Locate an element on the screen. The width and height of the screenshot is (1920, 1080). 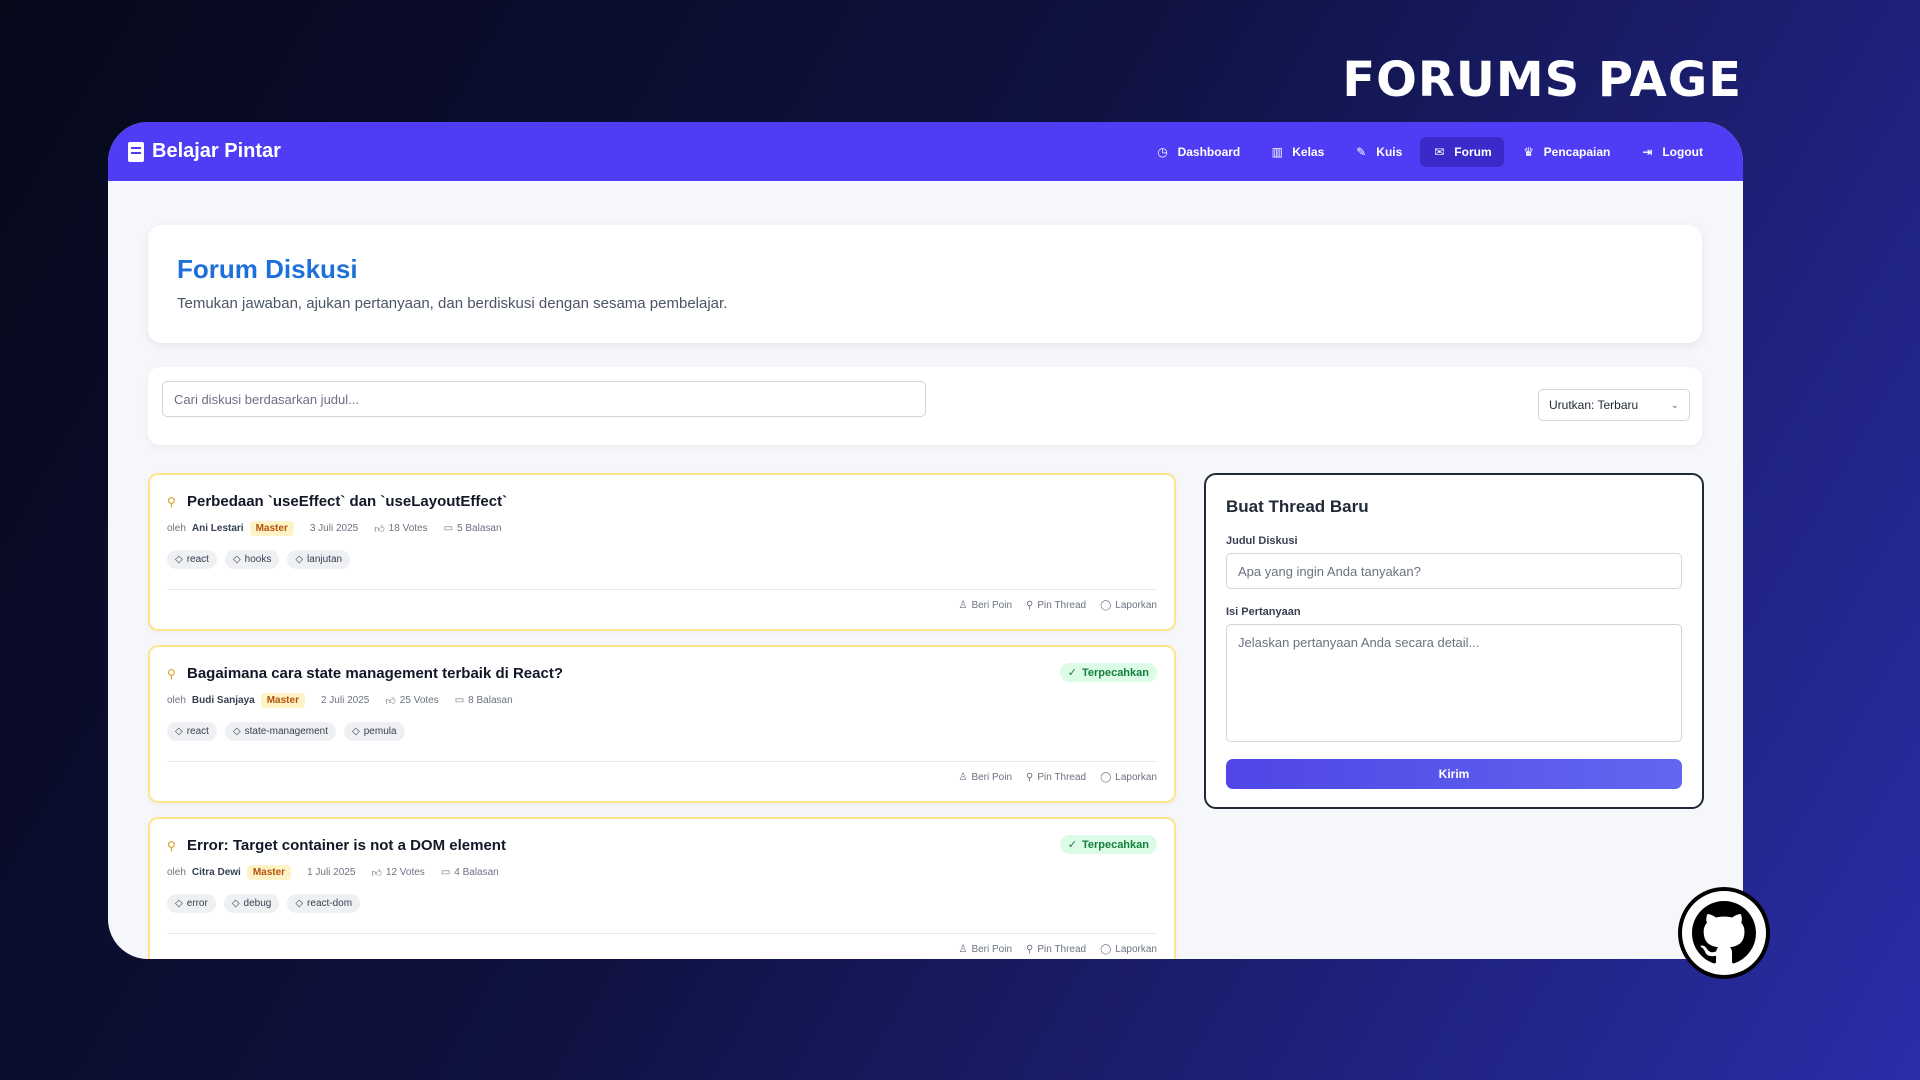
nav-item-kuis: ✎ Kuis is located at coordinates (1378, 152).